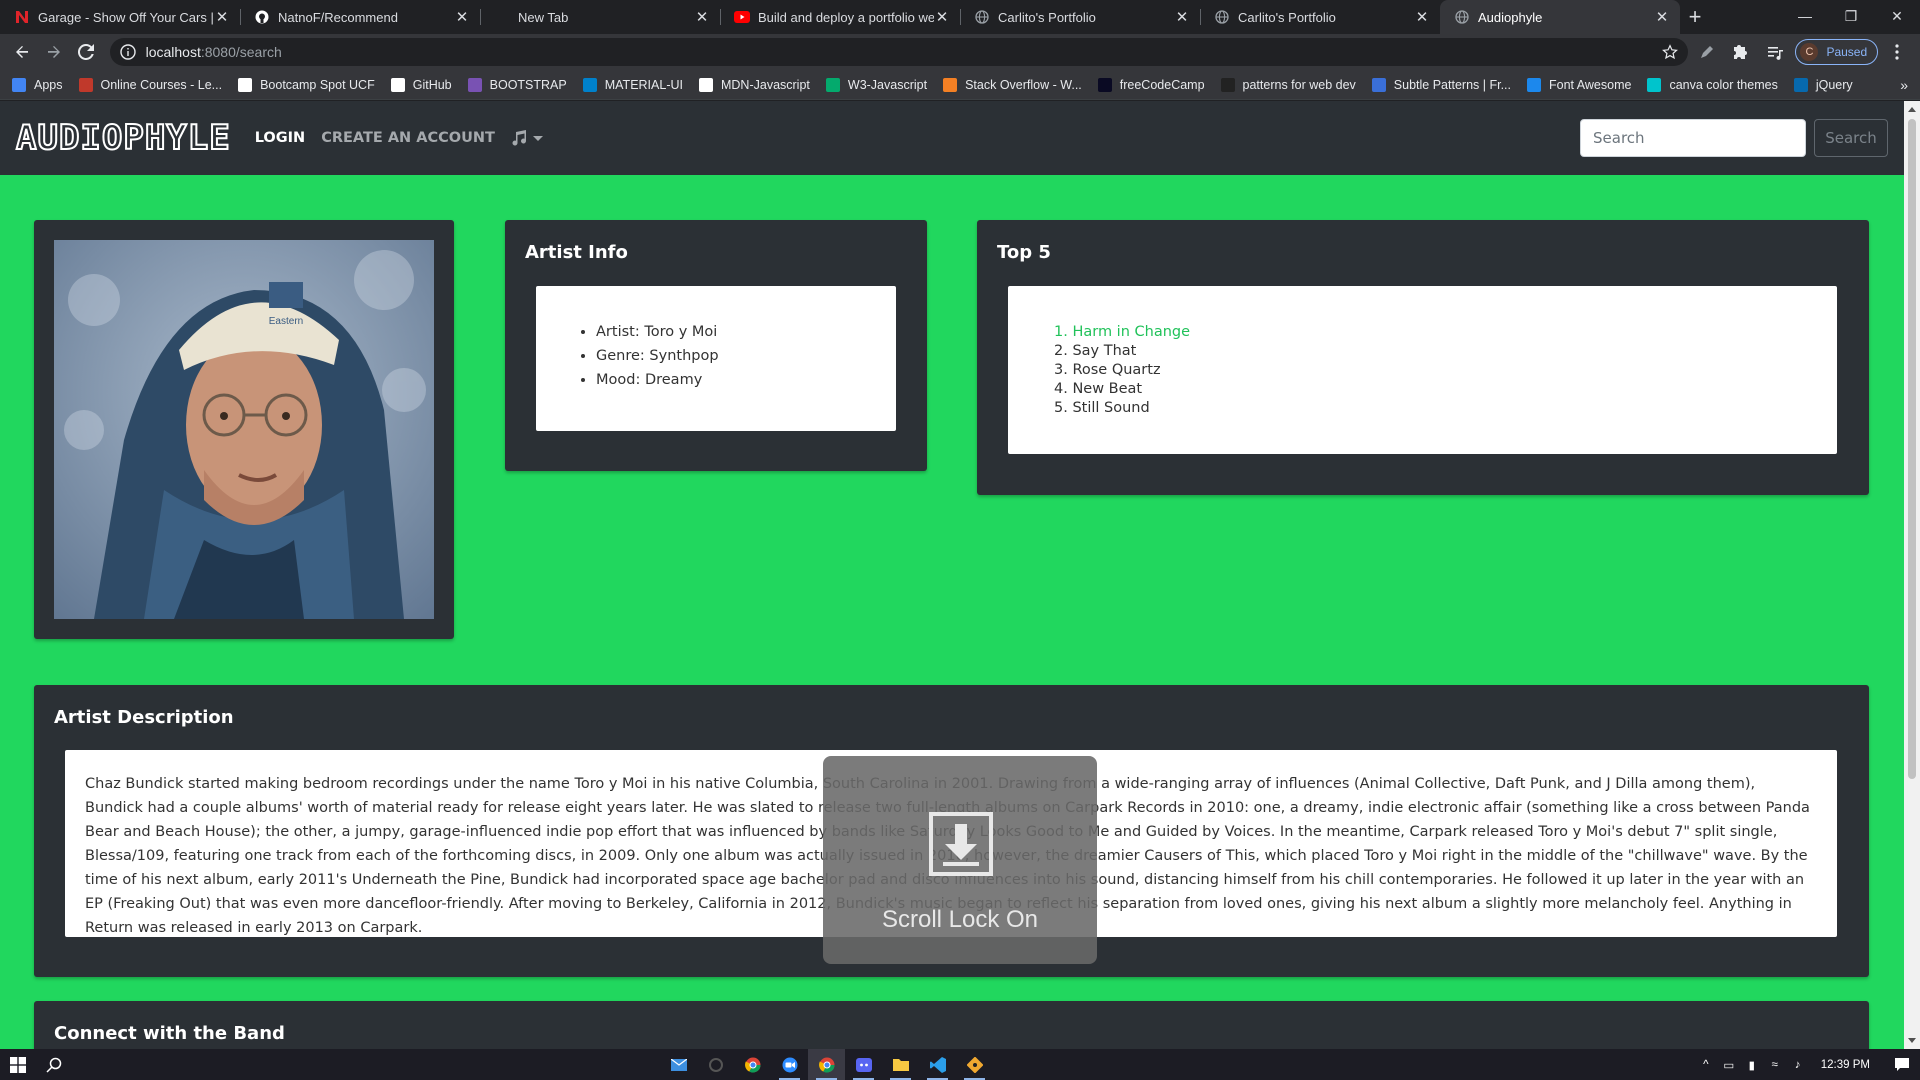 The image size is (1920, 1080). Describe the element at coordinates (1445, 389) in the screenshot. I see `top5-track: 4. New Beat` at that location.